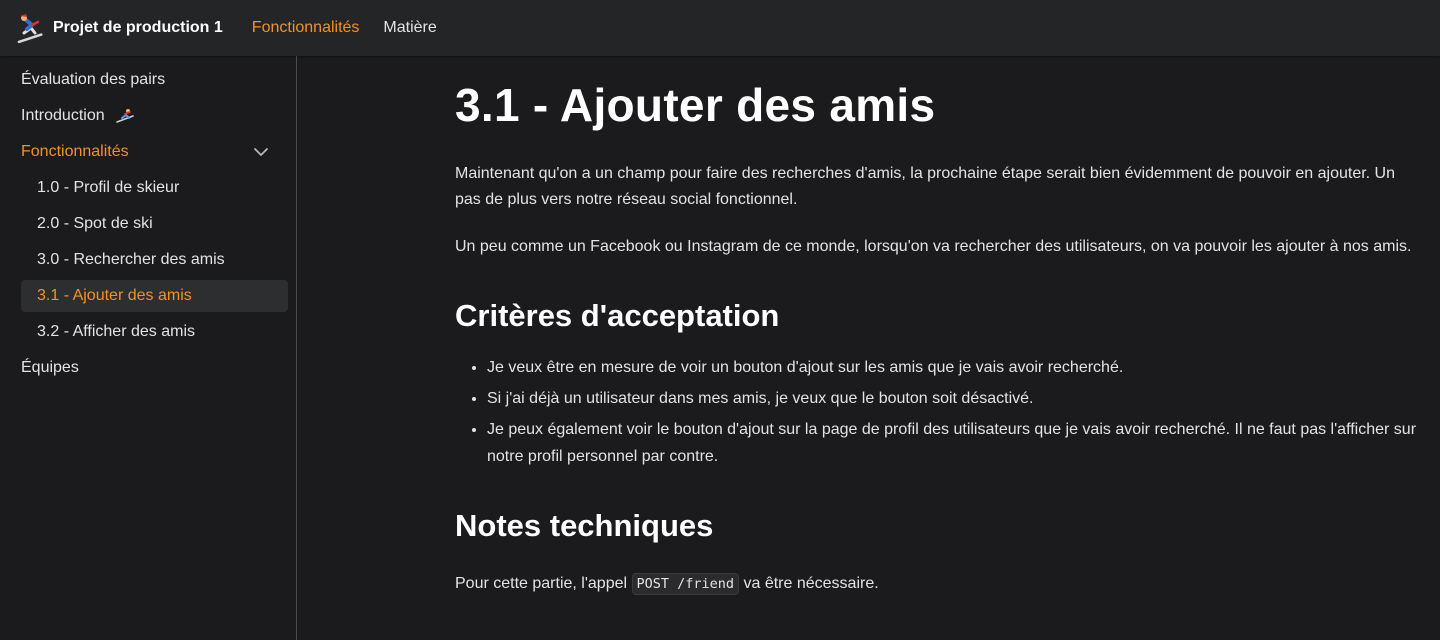 Image resolution: width=1440 pixels, height=640 pixels. Describe the element at coordinates (108, 187) in the screenshot. I see `sidebar-item-label: 1.0 - Profil de skieur` at that location.